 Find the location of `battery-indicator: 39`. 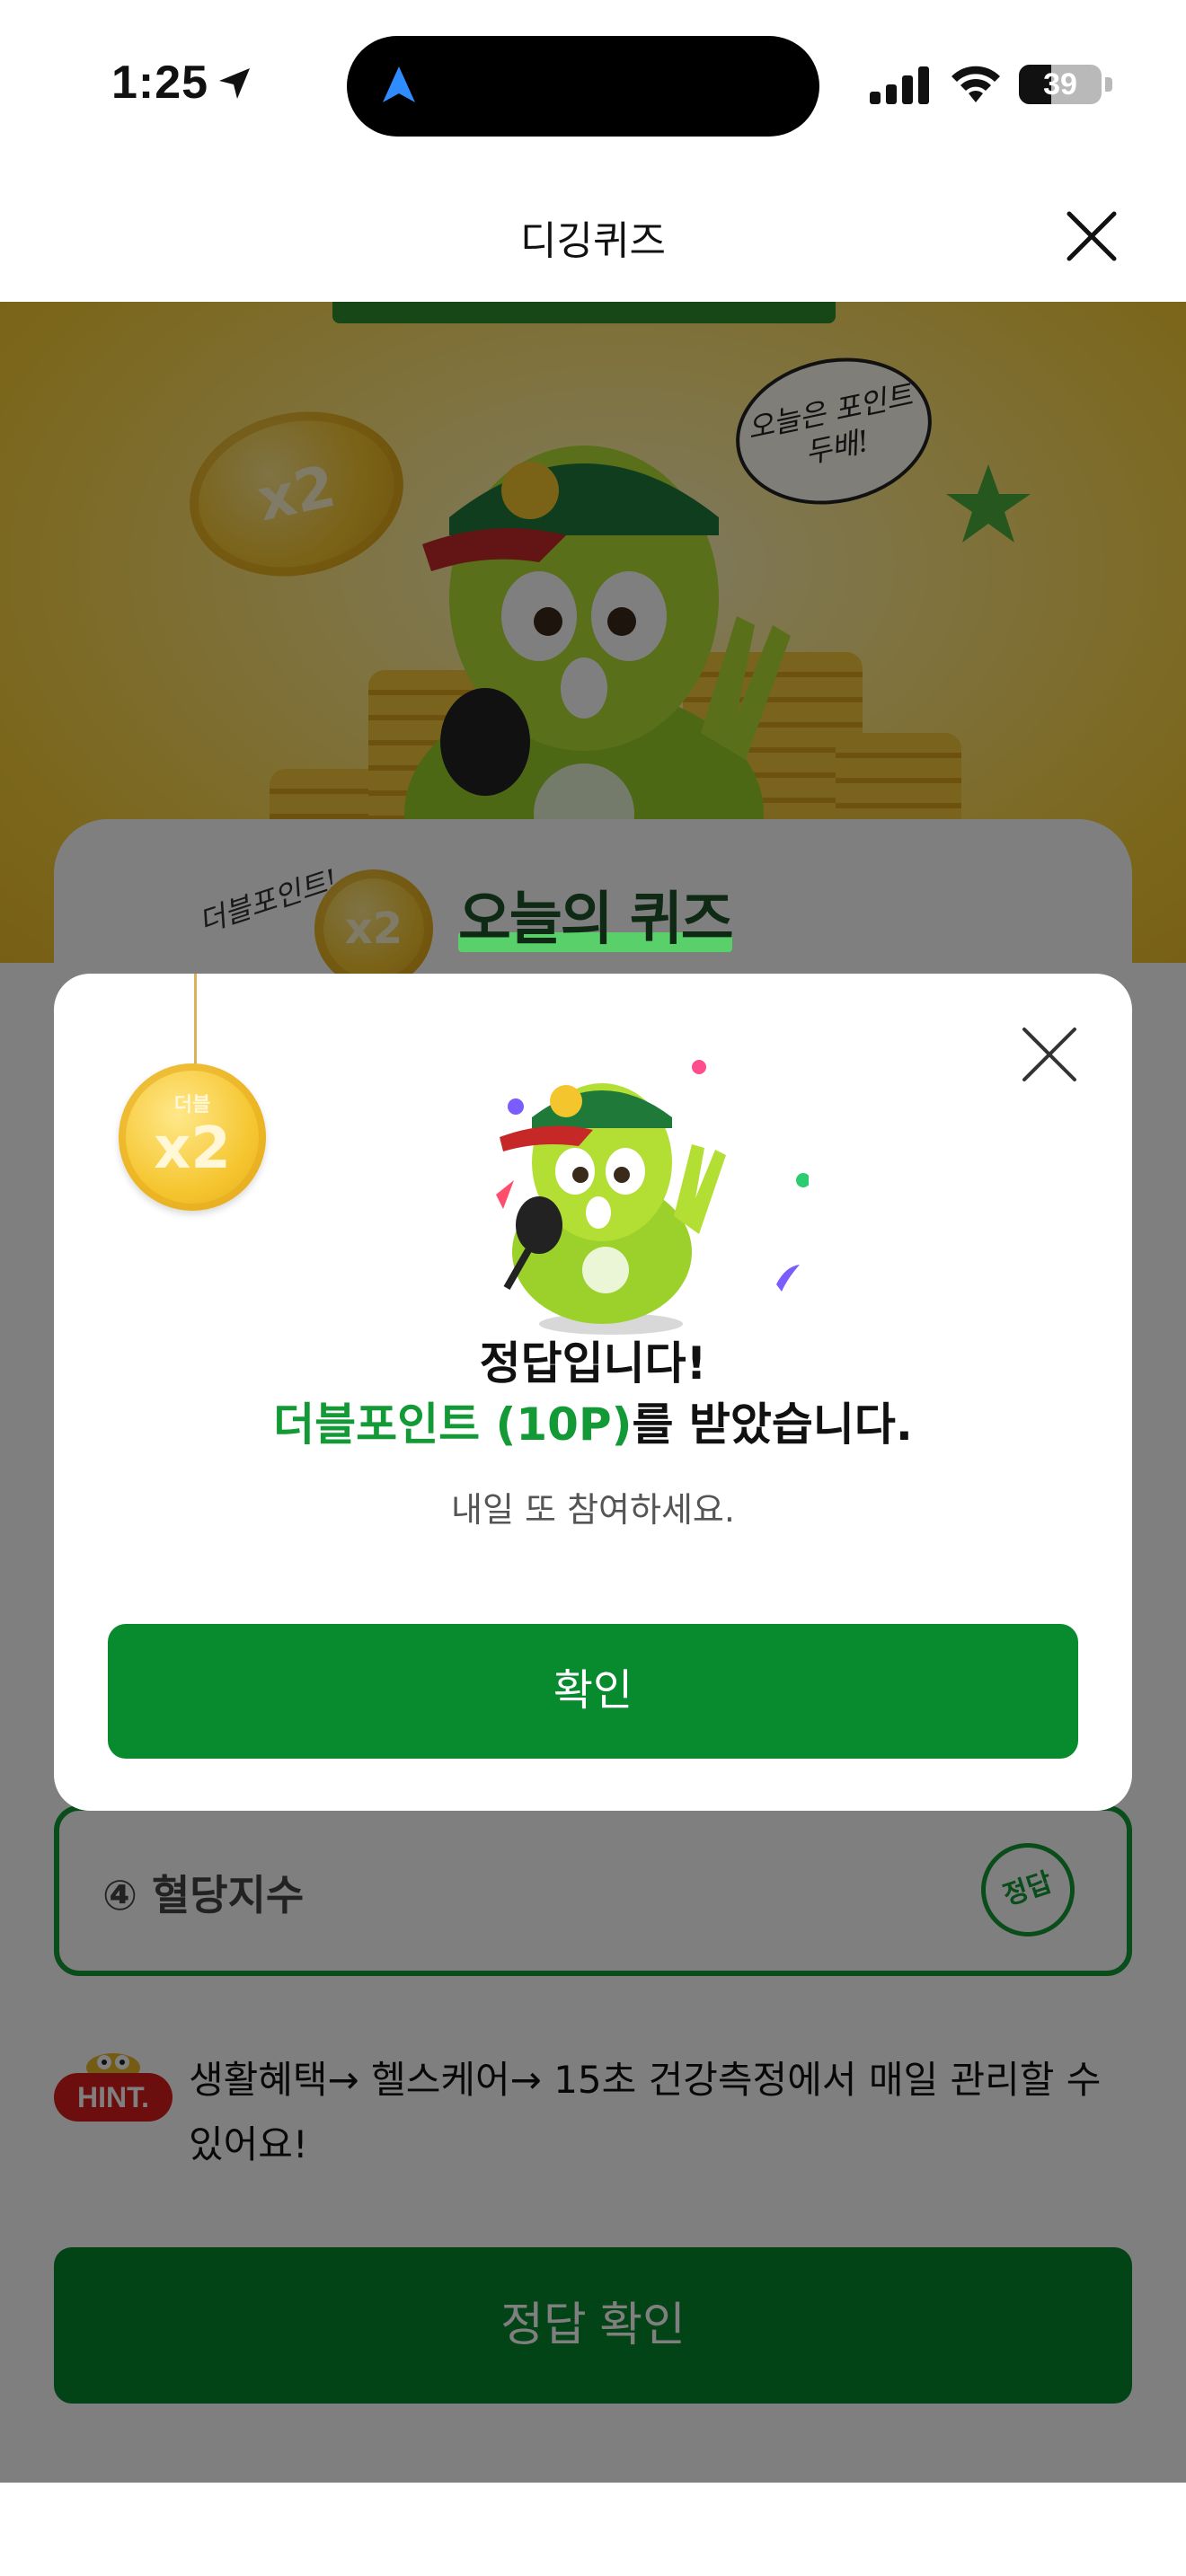

battery-indicator: 39 is located at coordinates (1060, 84).